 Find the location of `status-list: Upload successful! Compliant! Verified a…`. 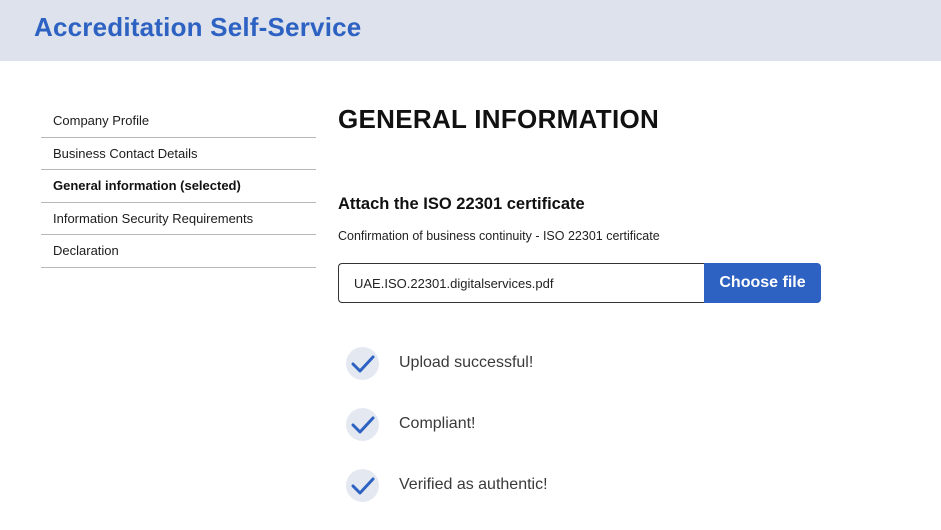

status-list: Upload successful! Compliant! Verified a… is located at coordinates (496, 438).